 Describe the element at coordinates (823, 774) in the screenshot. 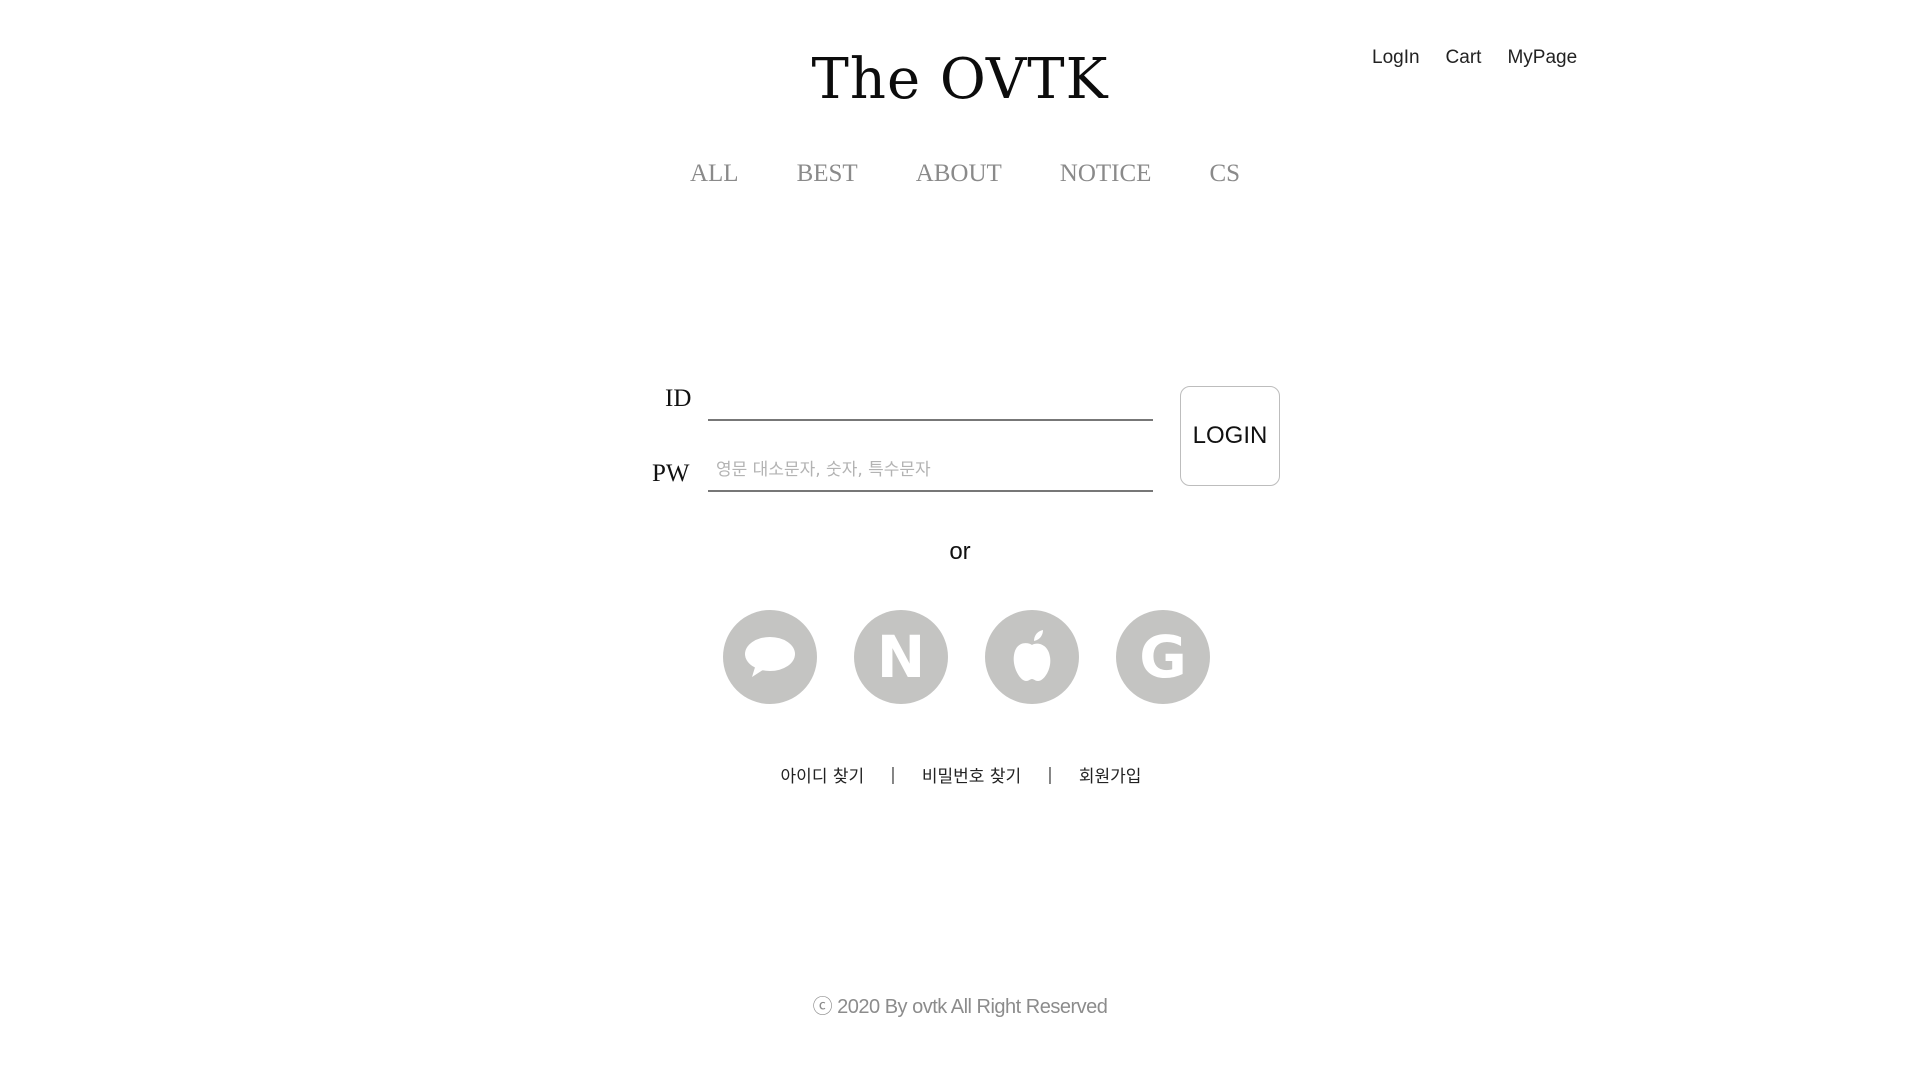

I see `find-id-link: 아이디 찾기` at that location.